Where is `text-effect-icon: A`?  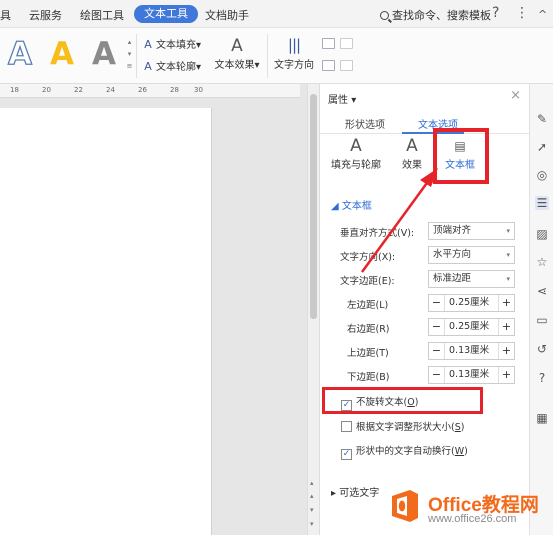 text-effect-icon: A is located at coordinates (237, 46).